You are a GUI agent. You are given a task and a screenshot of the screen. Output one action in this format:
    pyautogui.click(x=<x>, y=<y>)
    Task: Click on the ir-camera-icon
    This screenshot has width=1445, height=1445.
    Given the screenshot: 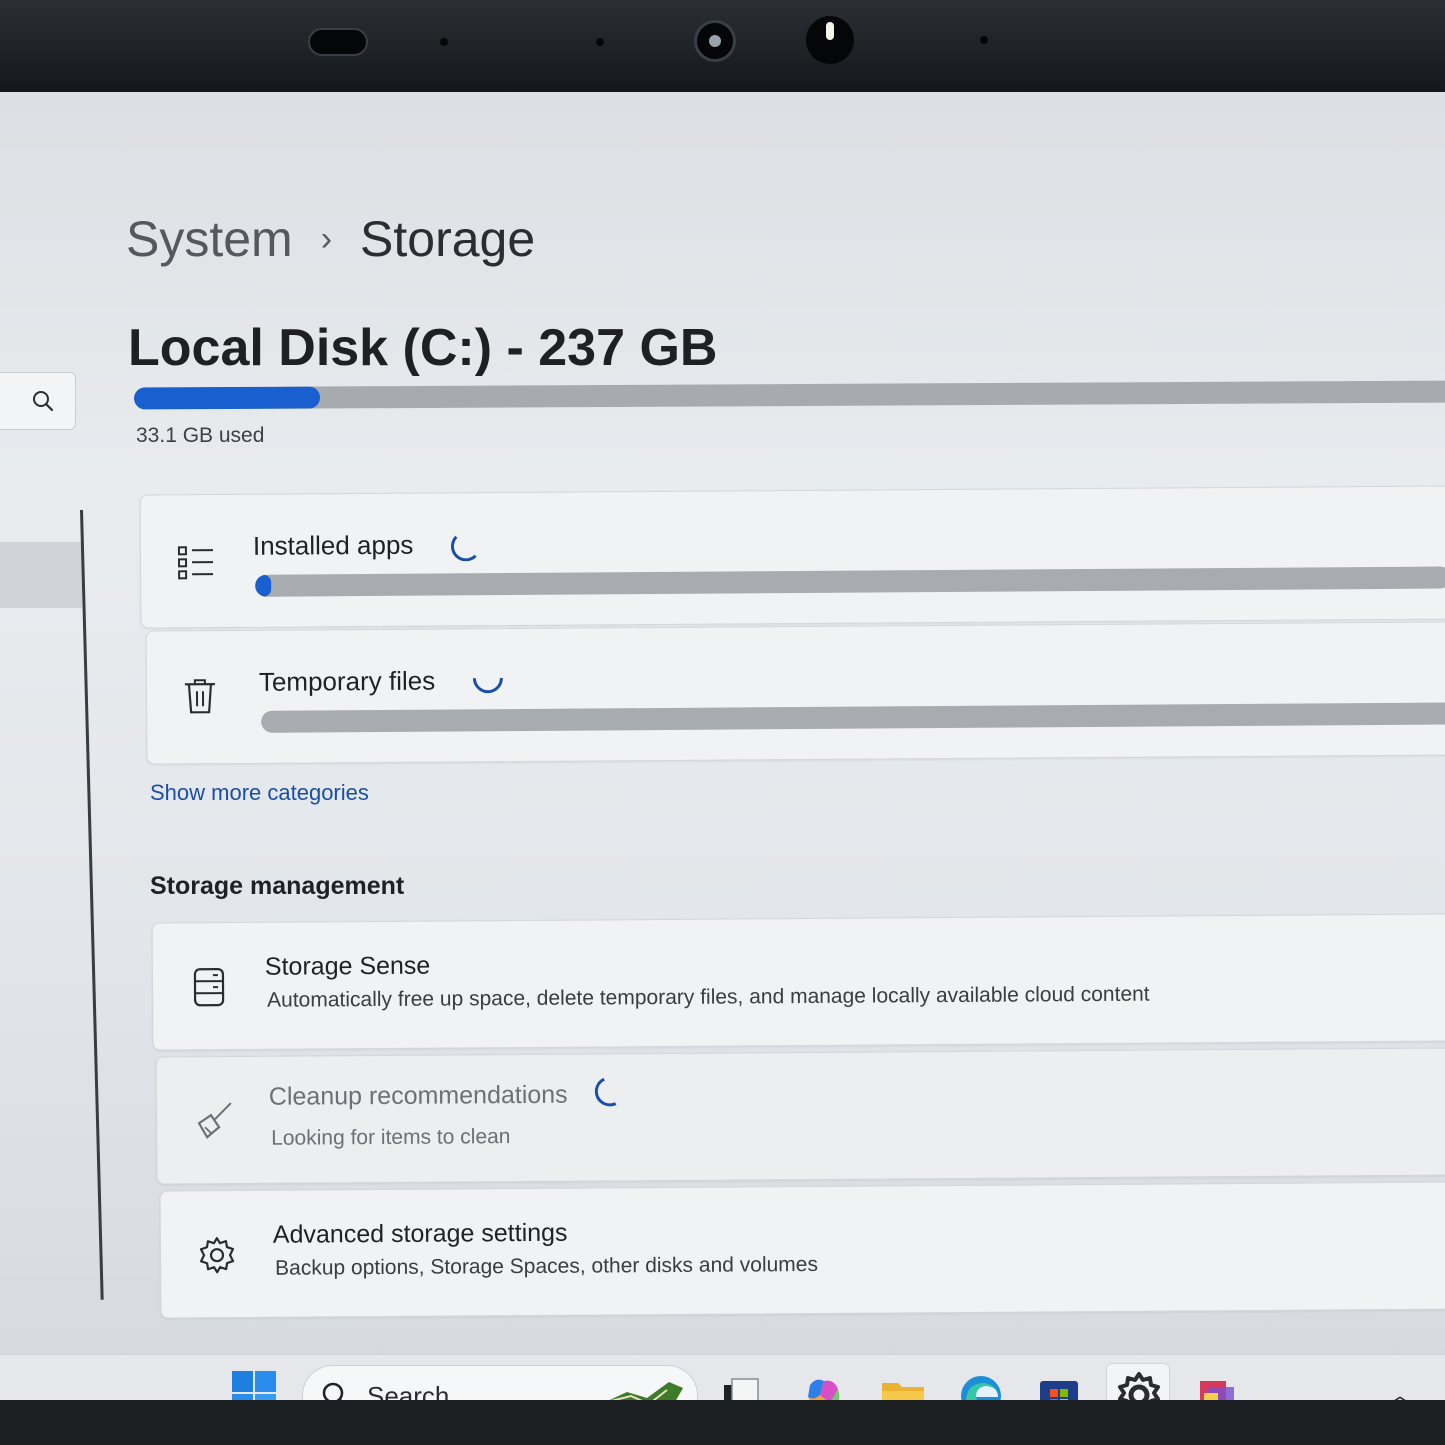 What is the action you would take?
    pyautogui.click(x=830, y=40)
    